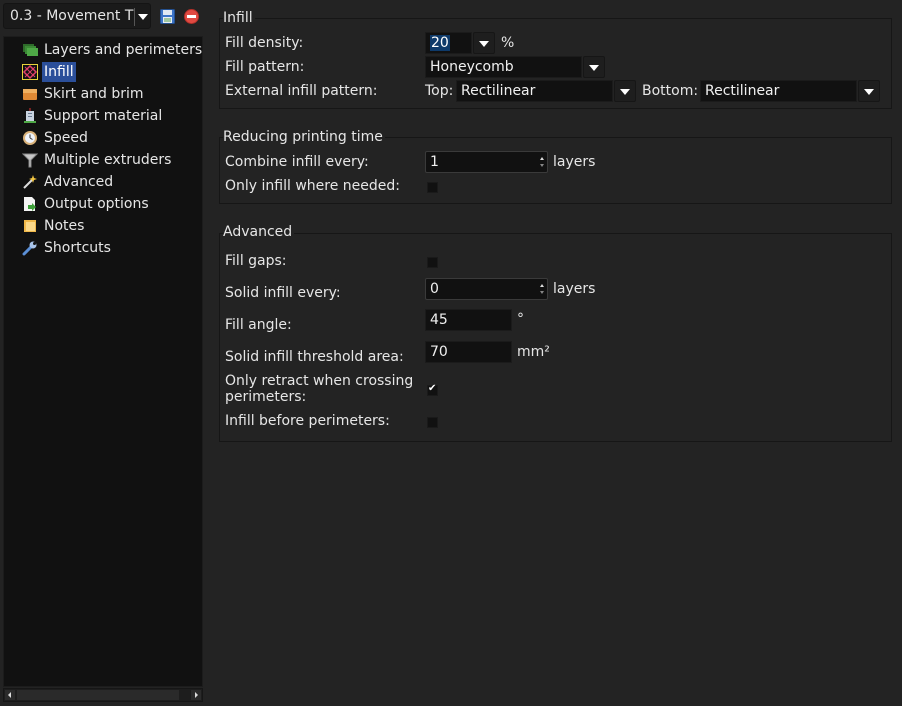  What do you see at coordinates (520, 319) in the screenshot?
I see `fill-angle-unit: °` at bounding box center [520, 319].